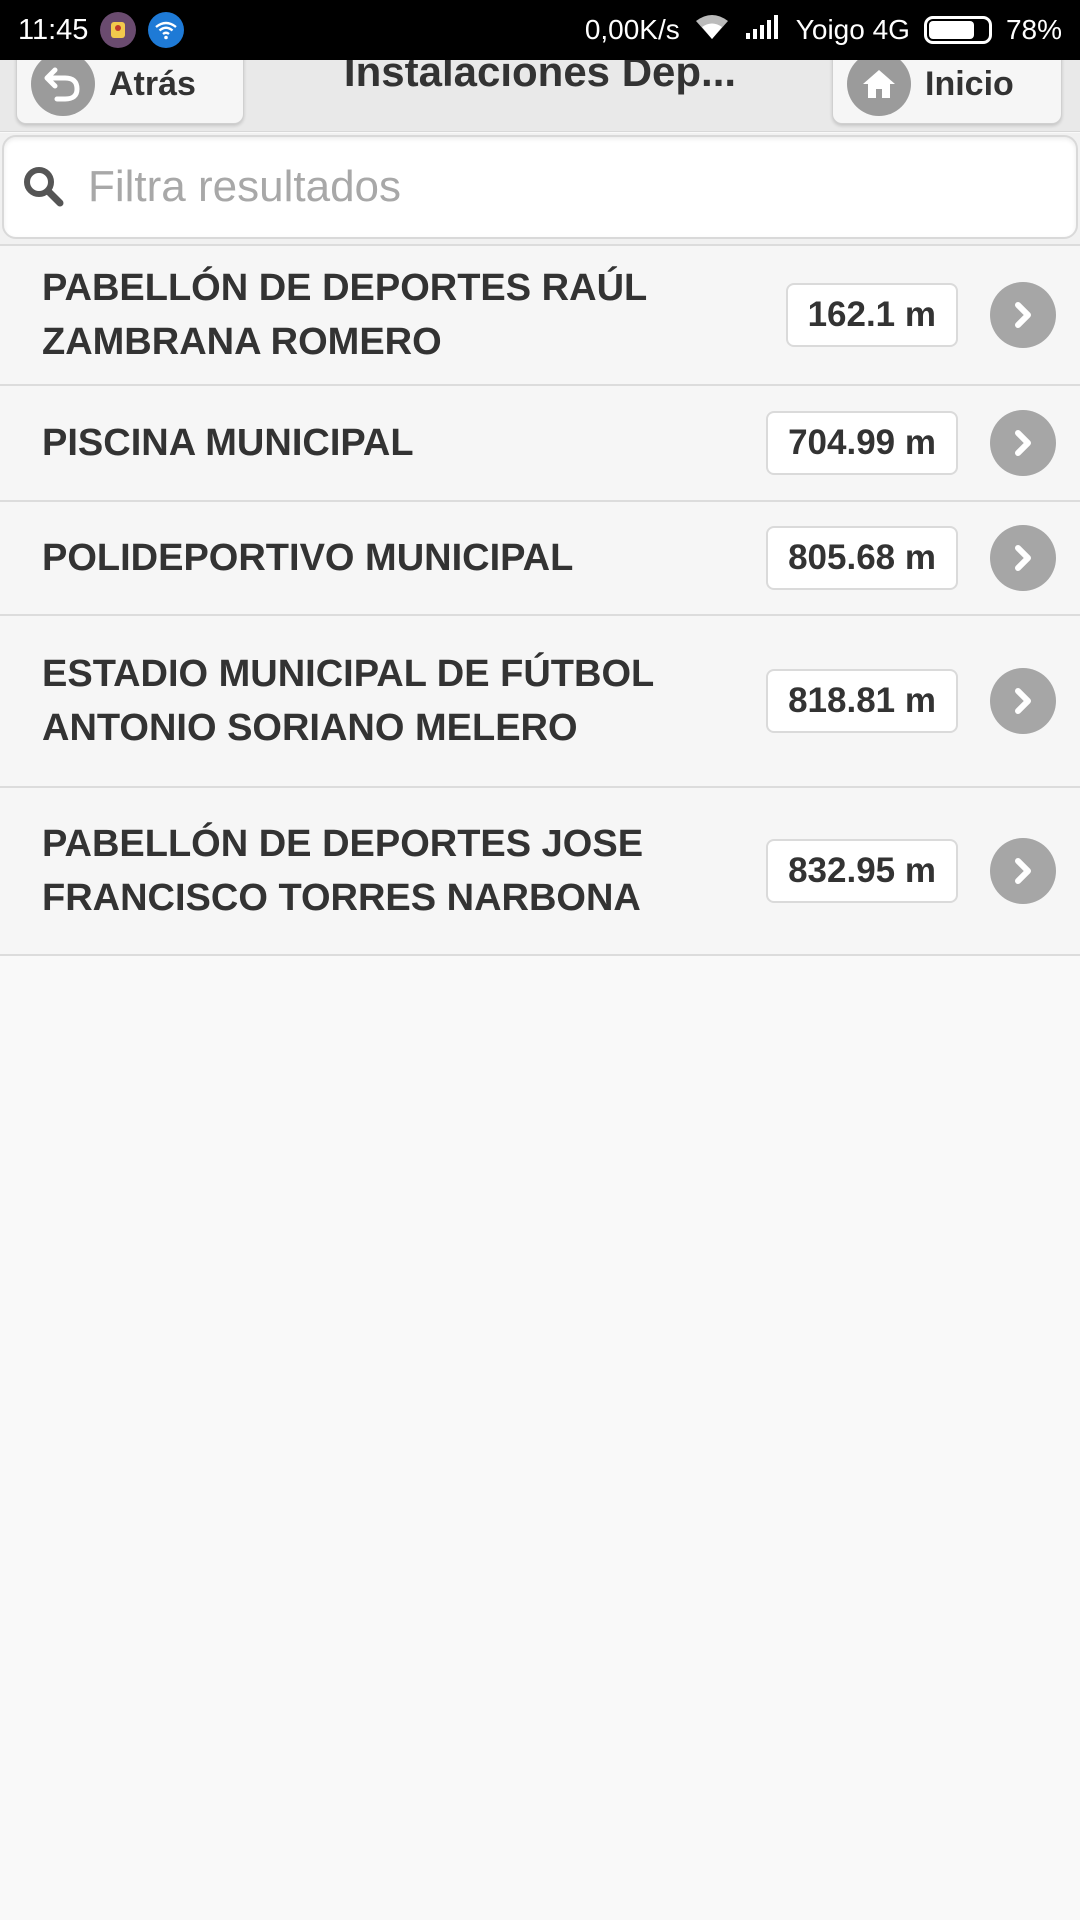 The height and width of the screenshot is (1920, 1080). I want to click on facility-name: POLIDEPORTIVO MUNICIPAL, so click(308, 558).